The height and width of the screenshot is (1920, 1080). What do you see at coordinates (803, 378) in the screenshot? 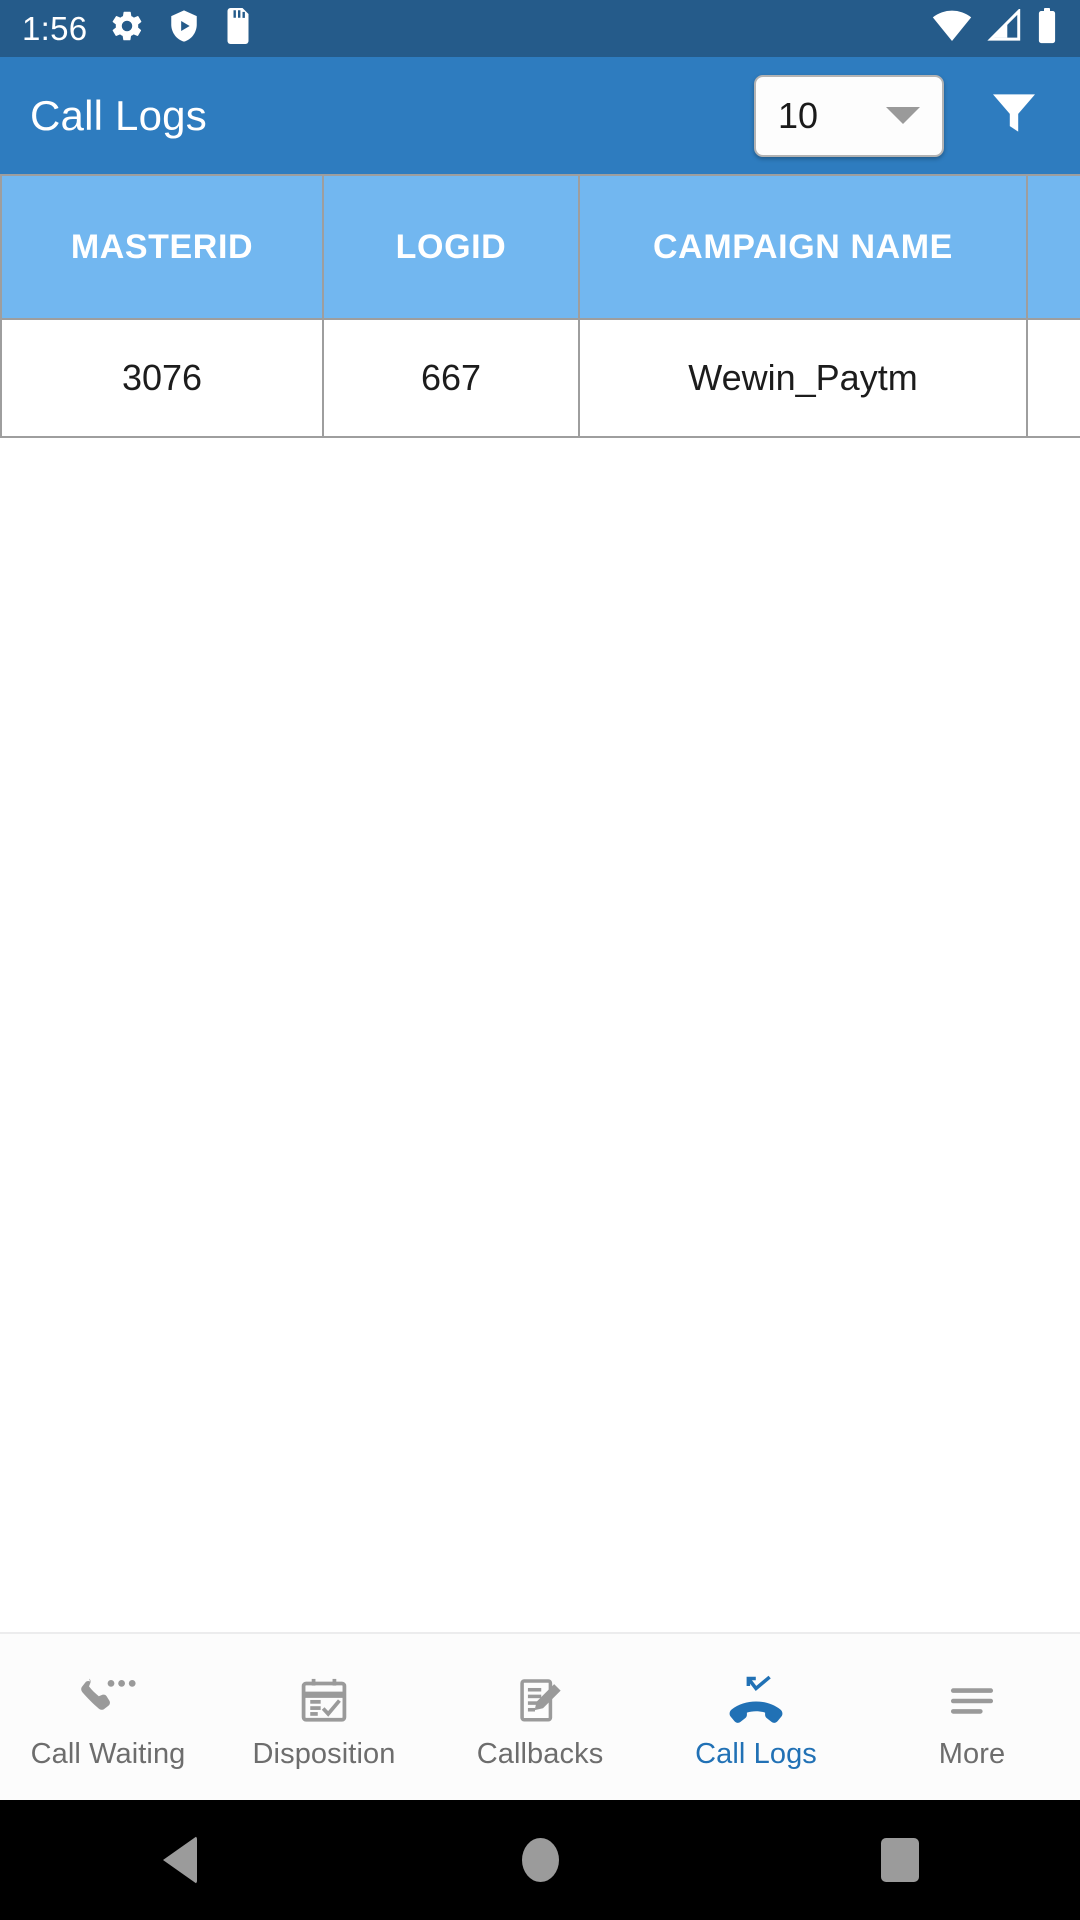
I see `cell-campaign-name: Wewin_Paytm` at bounding box center [803, 378].